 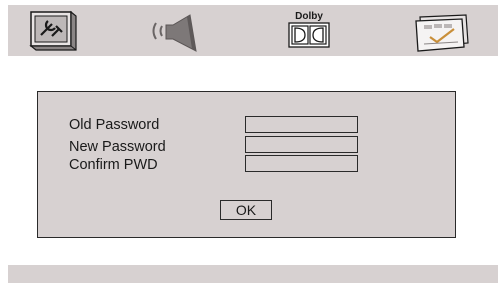 What do you see at coordinates (441, 31) in the screenshot?
I see `preference-icon` at bounding box center [441, 31].